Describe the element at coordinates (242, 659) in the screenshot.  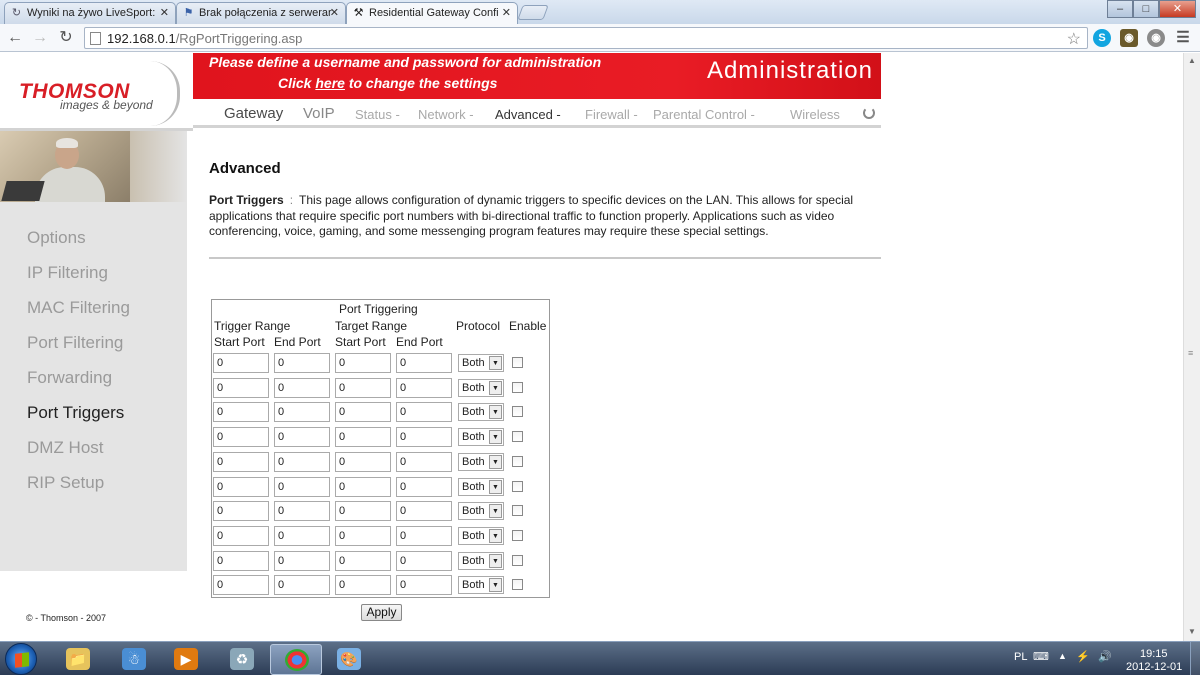
I see `taskbar-recycle: ♻` at that location.